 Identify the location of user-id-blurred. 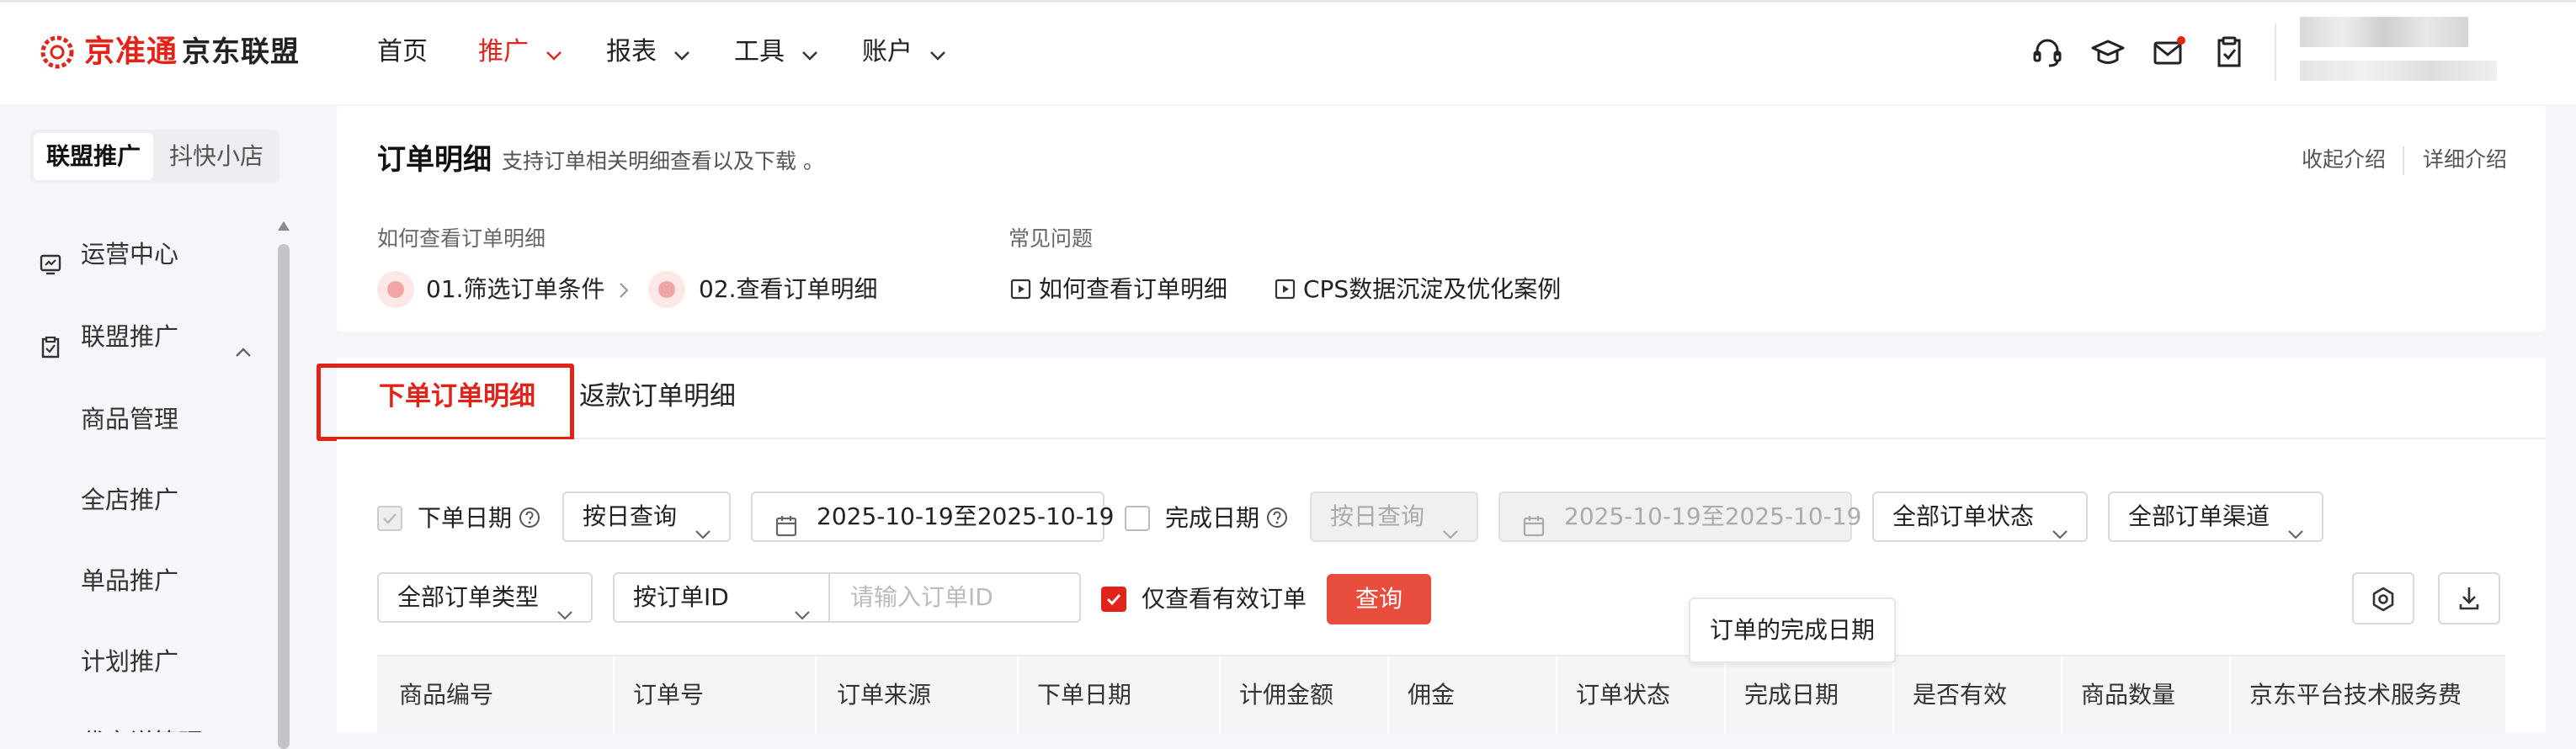
(2399, 71).